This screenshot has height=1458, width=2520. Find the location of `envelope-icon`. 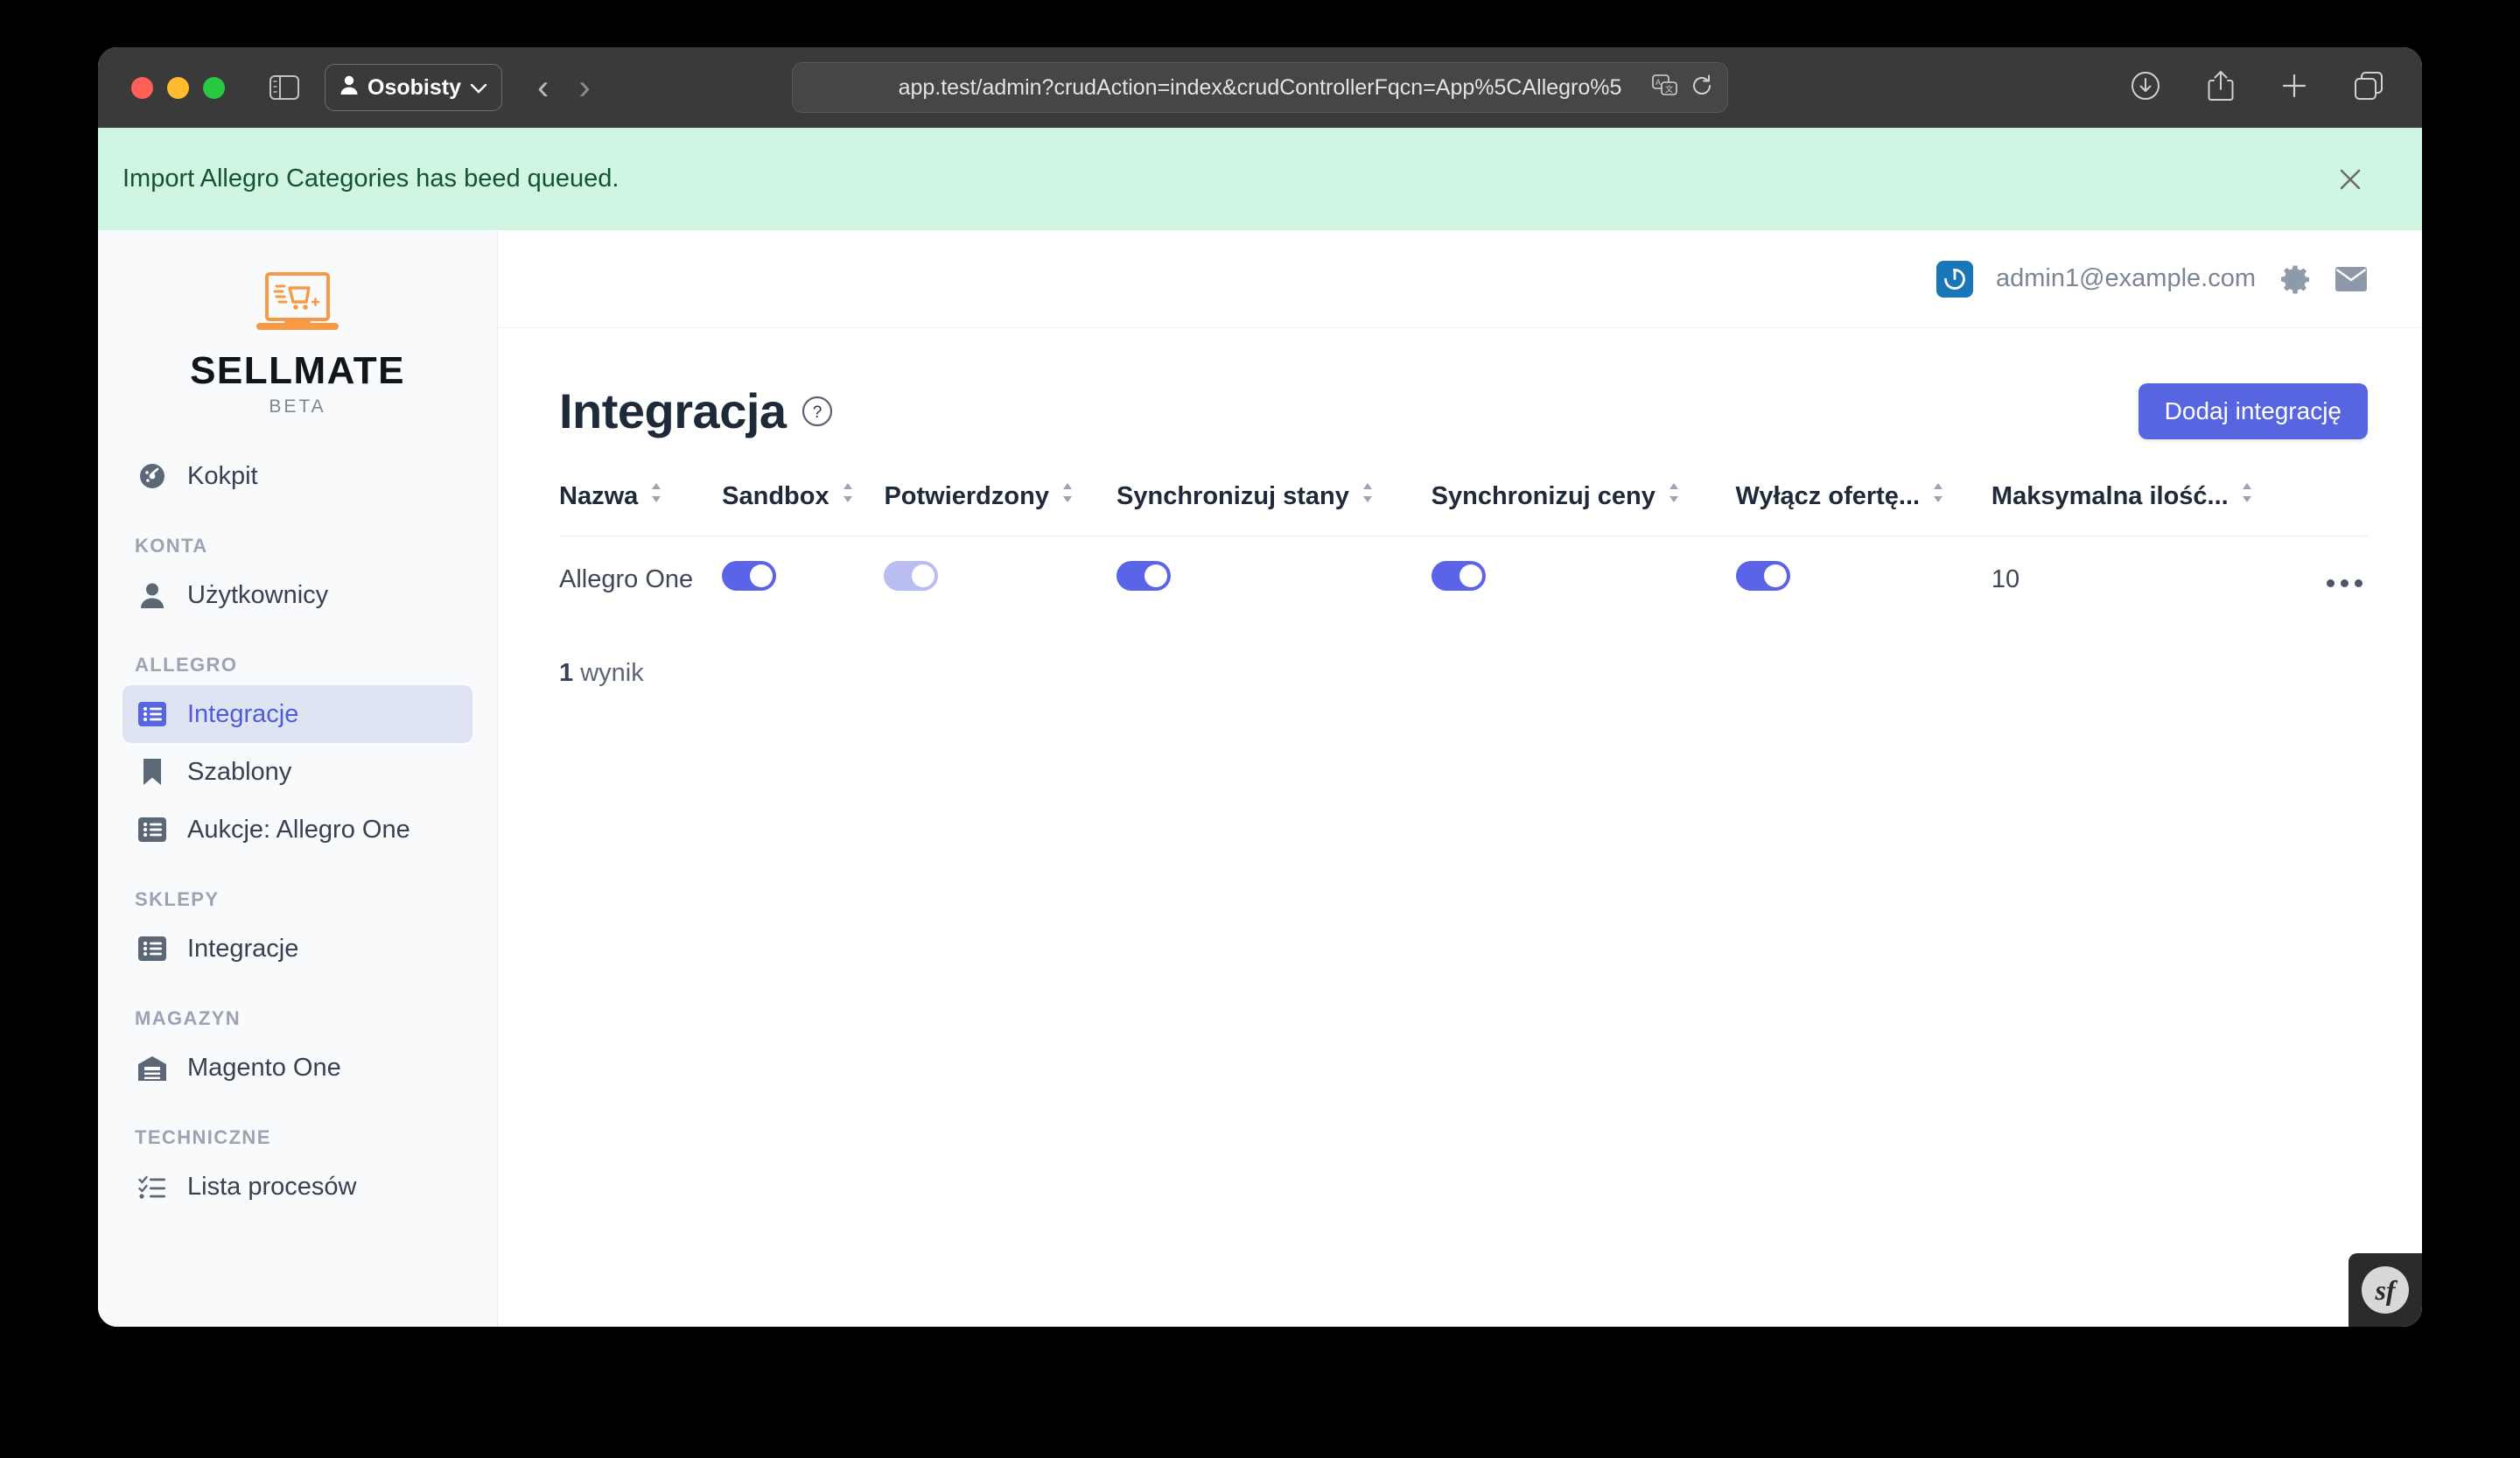

envelope-icon is located at coordinates (2351, 279).